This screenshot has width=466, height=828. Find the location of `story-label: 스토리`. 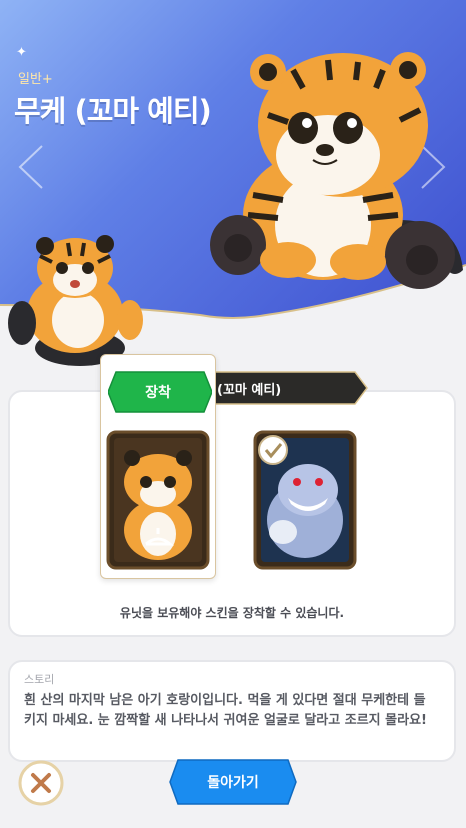

story-label: 스토리 is located at coordinates (39, 679).